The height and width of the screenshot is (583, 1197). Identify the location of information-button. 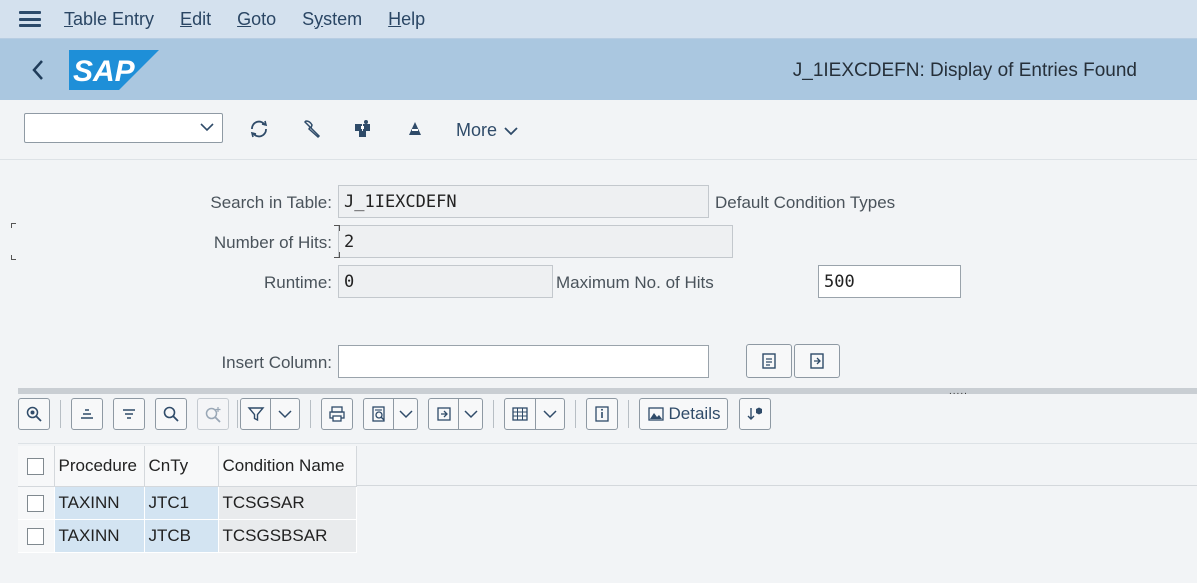
(602, 414).